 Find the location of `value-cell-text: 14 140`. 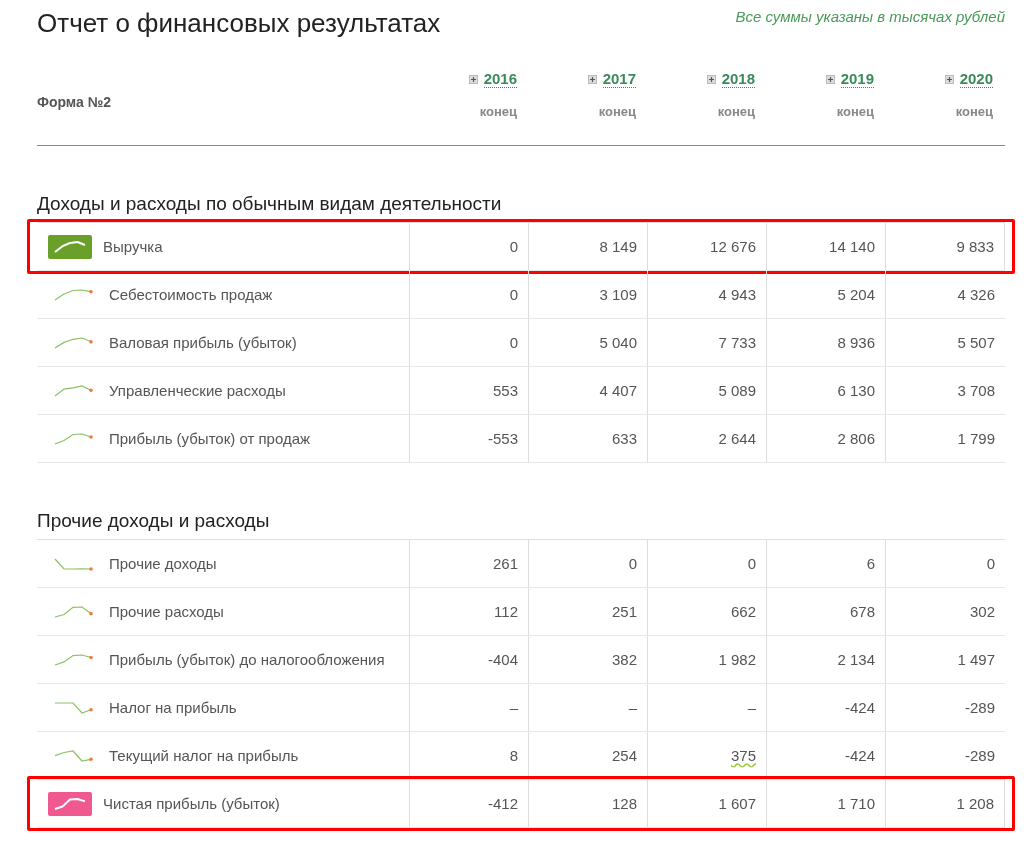

value-cell-text: 14 140 is located at coordinates (852, 247).